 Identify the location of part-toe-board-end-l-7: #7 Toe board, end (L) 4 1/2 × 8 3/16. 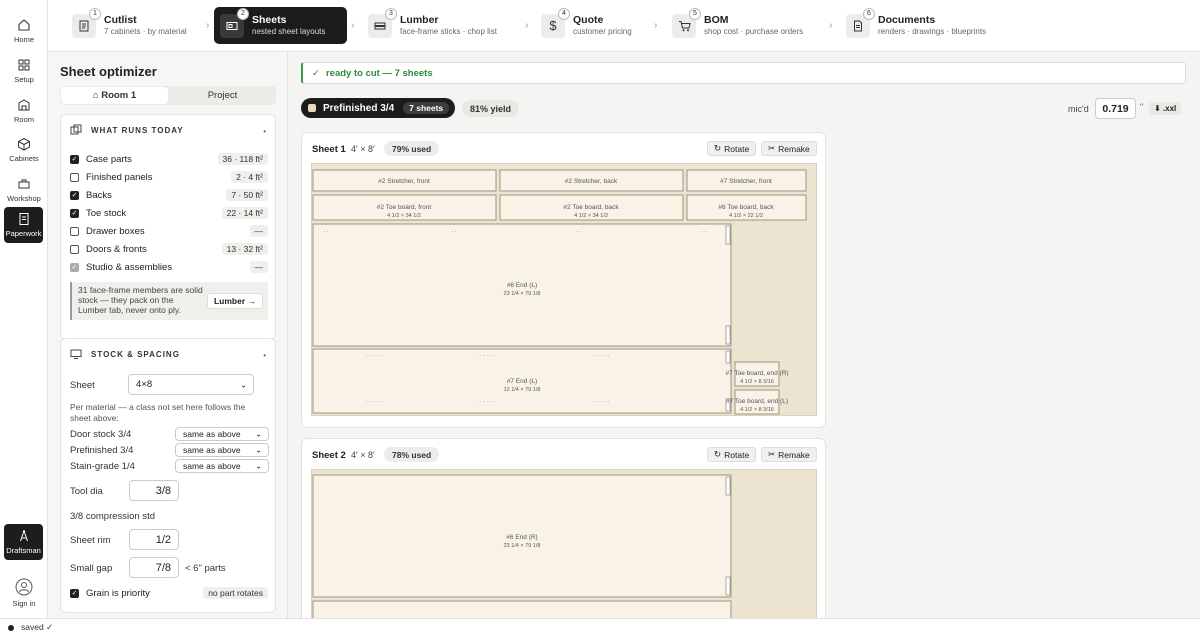
(757, 402).